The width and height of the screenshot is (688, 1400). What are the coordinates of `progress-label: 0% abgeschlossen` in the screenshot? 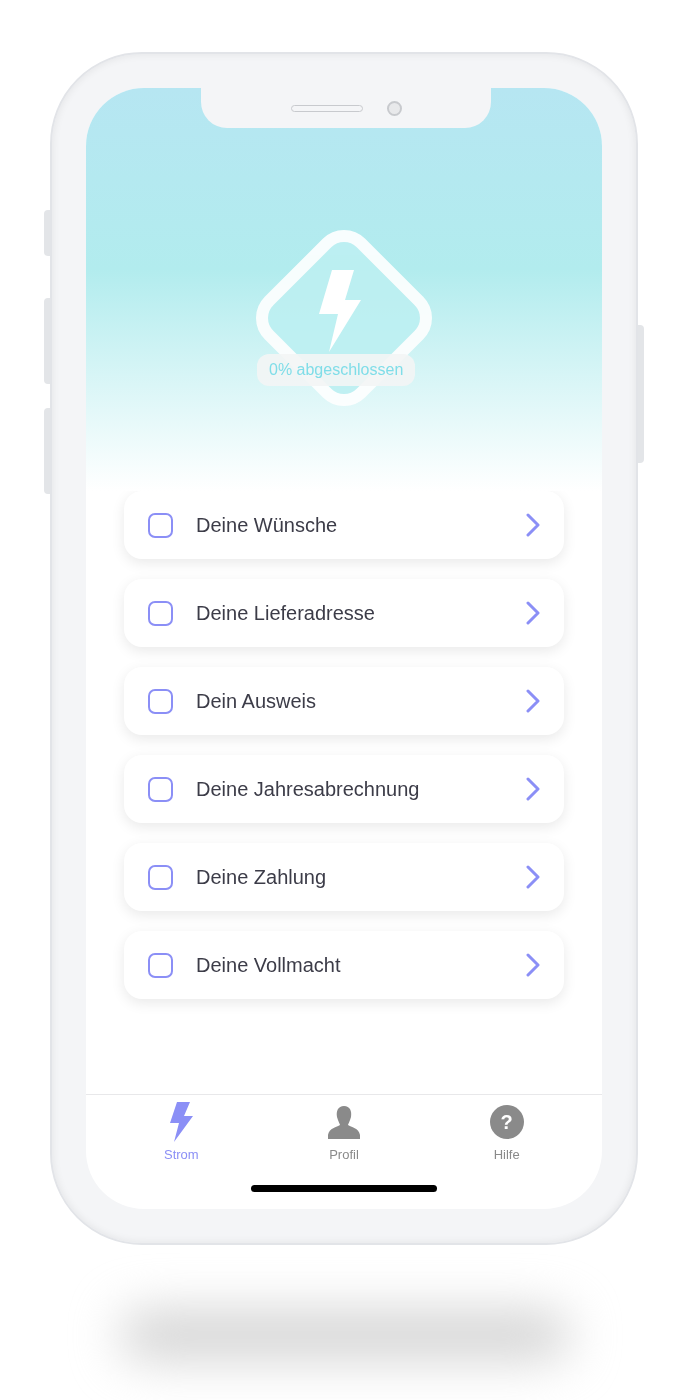 It's located at (336, 370).